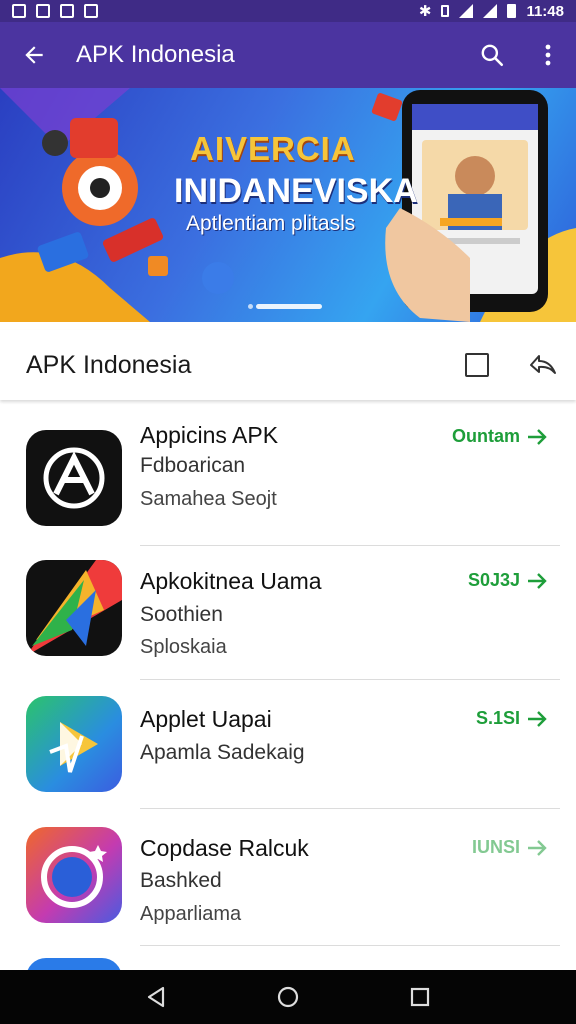 This screenshot has width=576, height=1024. What do you see at coordinates (273, 148) in the screenshot?
I see `banner-title: AIVERCIA` at bounding box center [273, 148].